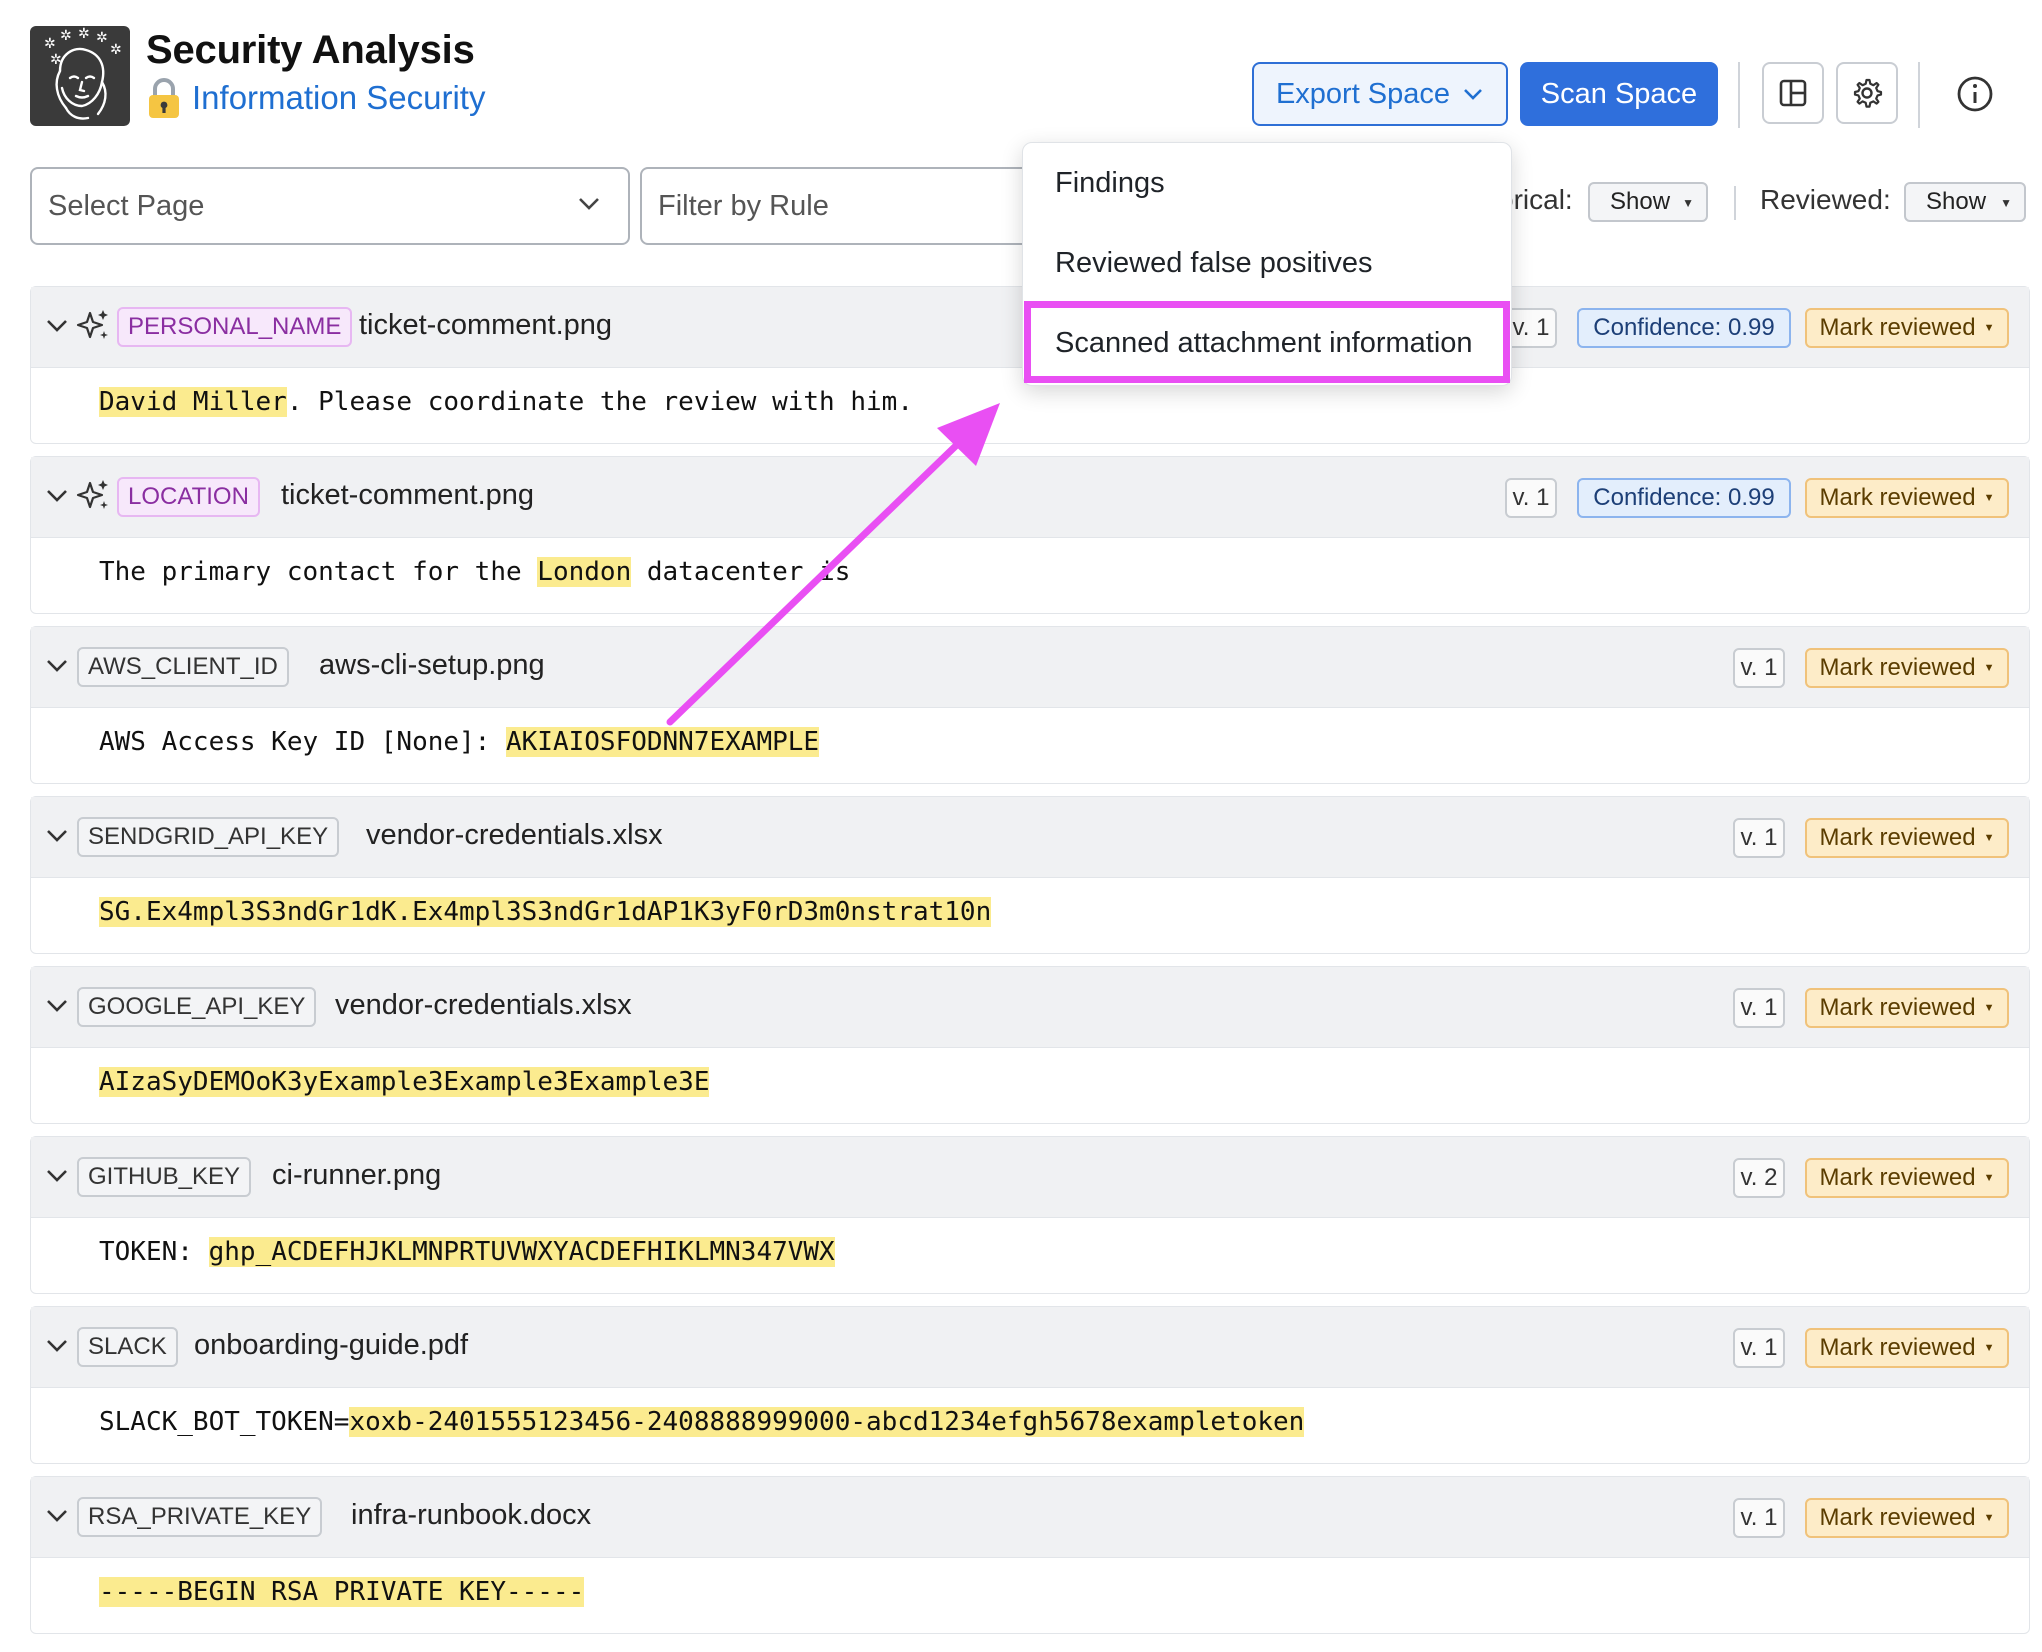 The width and height of the screenshot is (2042, 1652). I want to click on finding-filename: ci-runner.png, so click(356, 1175).